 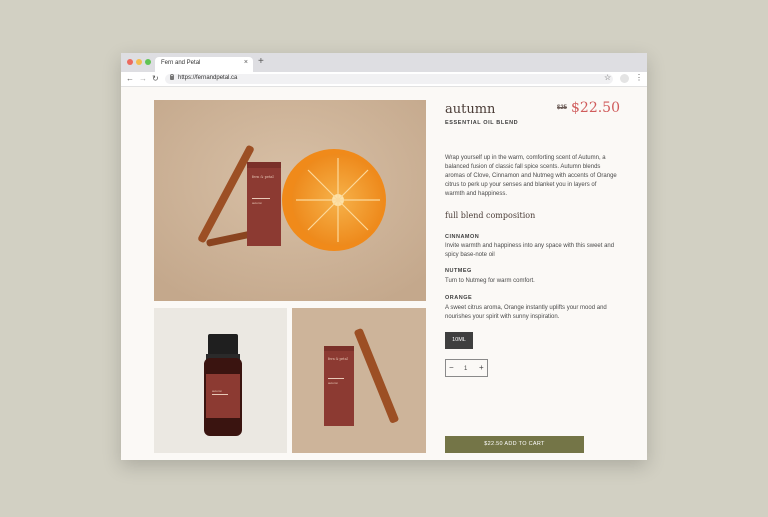 I want to click on thumbnail-bottle: autumn, so click(x=220, y=380).